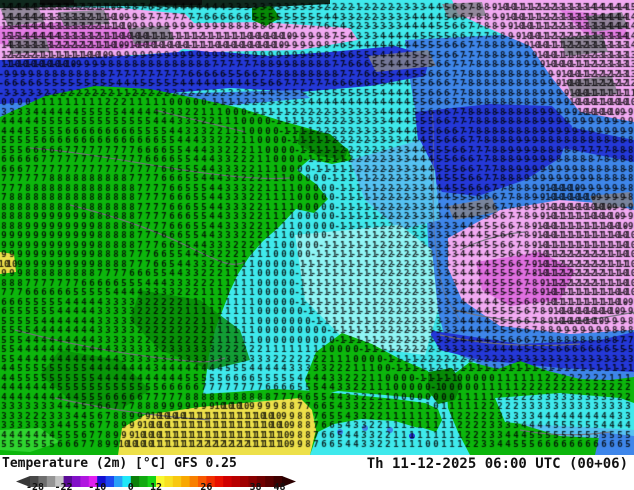 The image size is (634, 490). Describe the element at coordinates (255, 486) in the screenshot. I see `colorbar-tick-label: 38` at that location.